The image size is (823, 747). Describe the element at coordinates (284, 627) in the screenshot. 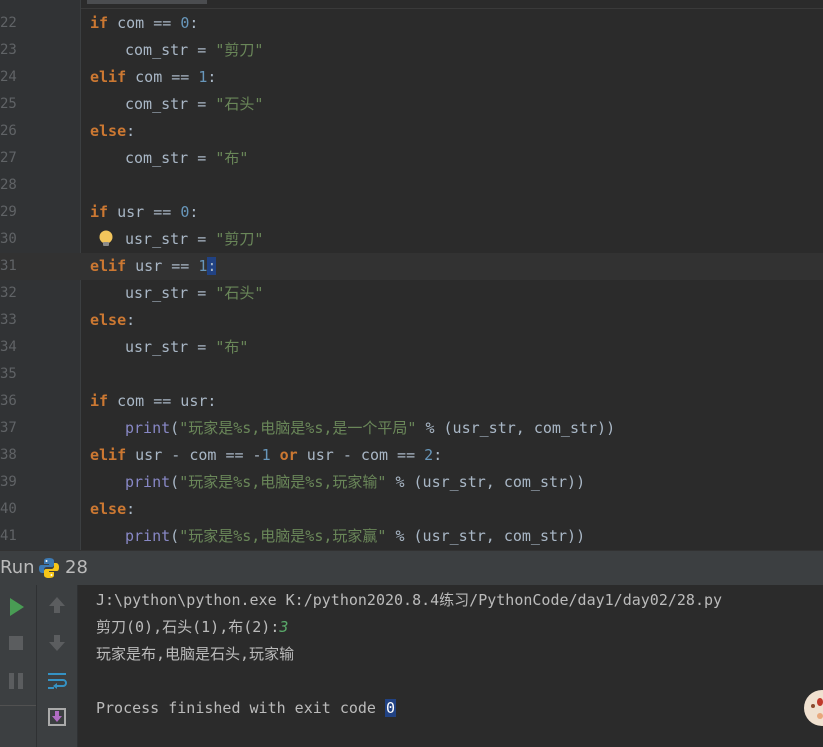

I see `console-user-input: 3` at that location.